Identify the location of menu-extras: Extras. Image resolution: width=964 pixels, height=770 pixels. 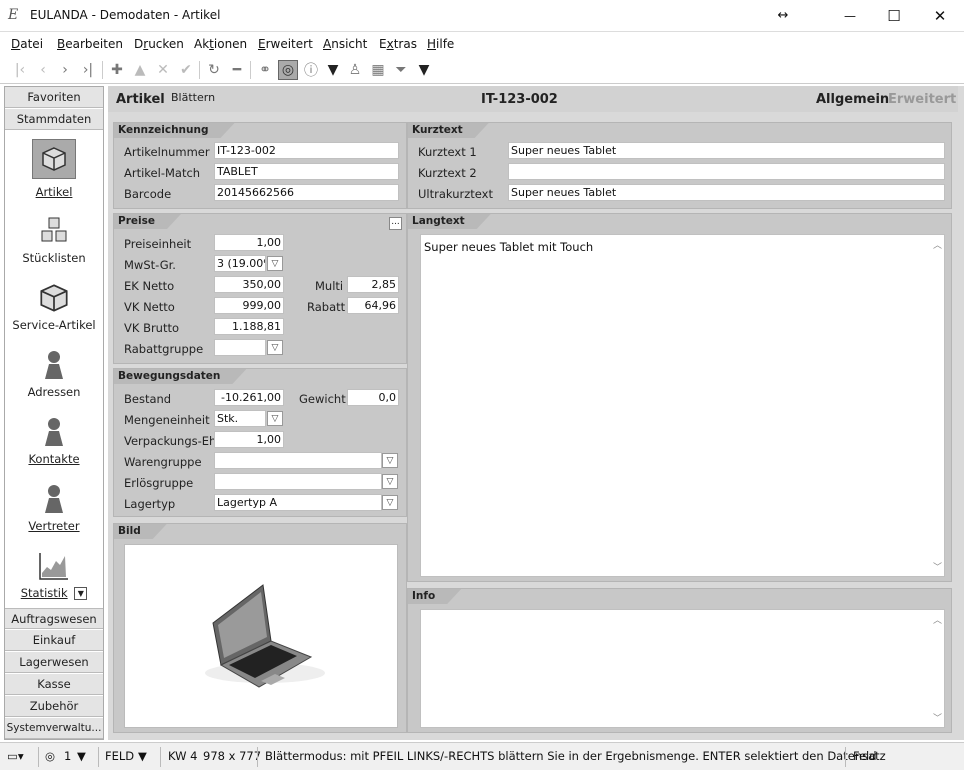
(398, 44).